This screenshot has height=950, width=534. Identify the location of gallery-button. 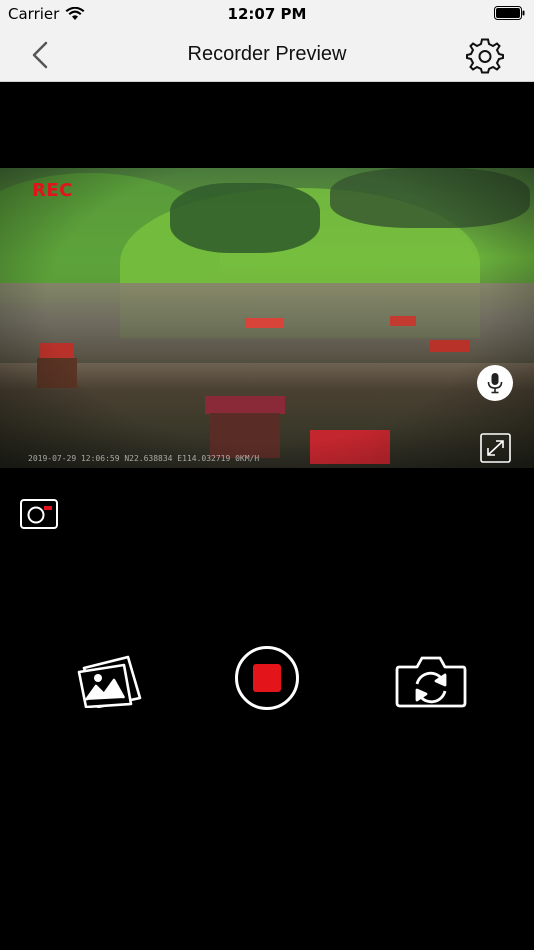
(110, 681).